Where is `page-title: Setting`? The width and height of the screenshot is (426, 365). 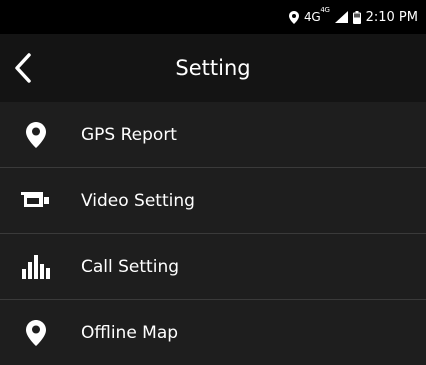 page-title: Setting is located at coordinates (213, 68).